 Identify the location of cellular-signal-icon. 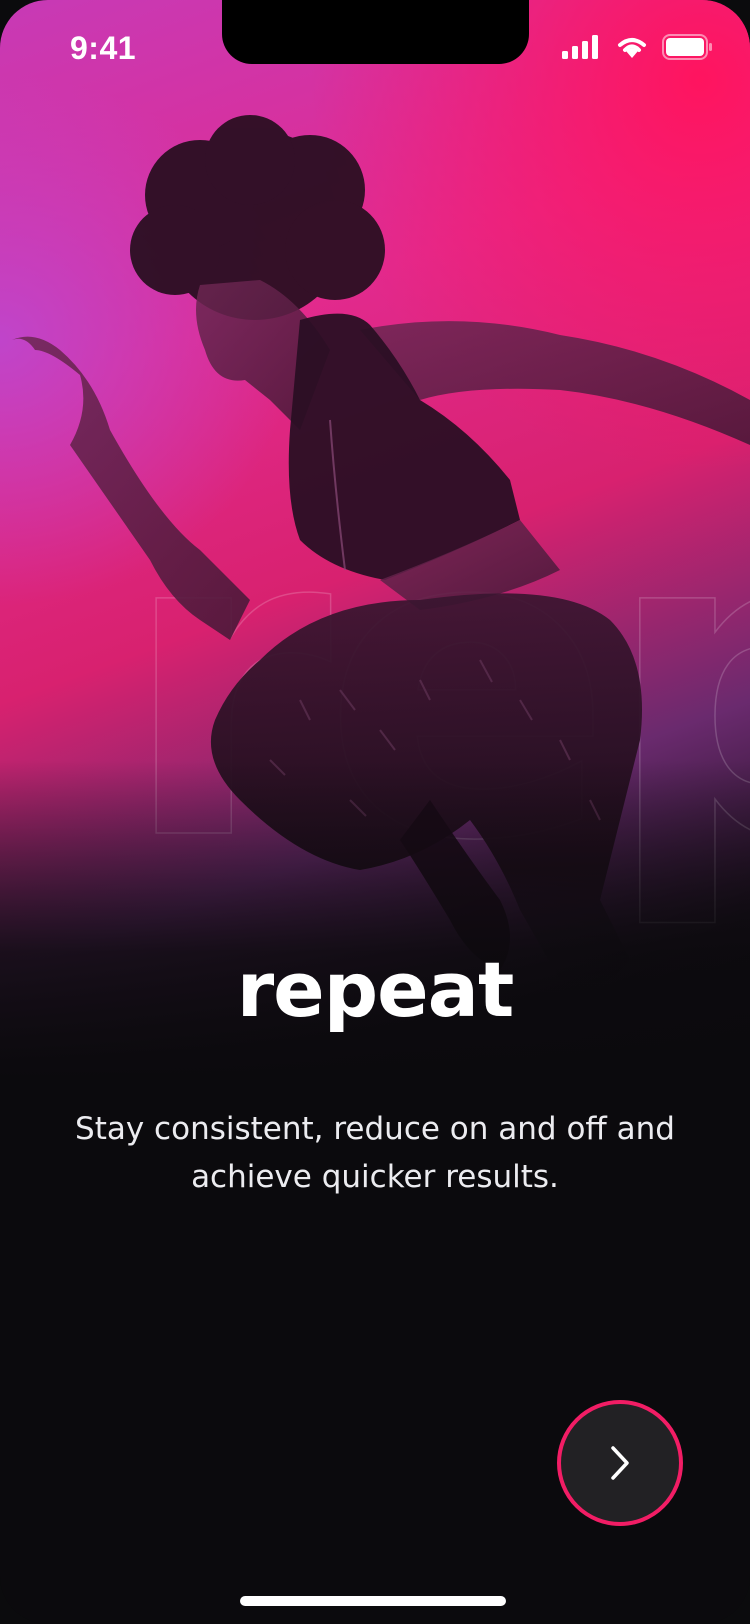
(580, 47).